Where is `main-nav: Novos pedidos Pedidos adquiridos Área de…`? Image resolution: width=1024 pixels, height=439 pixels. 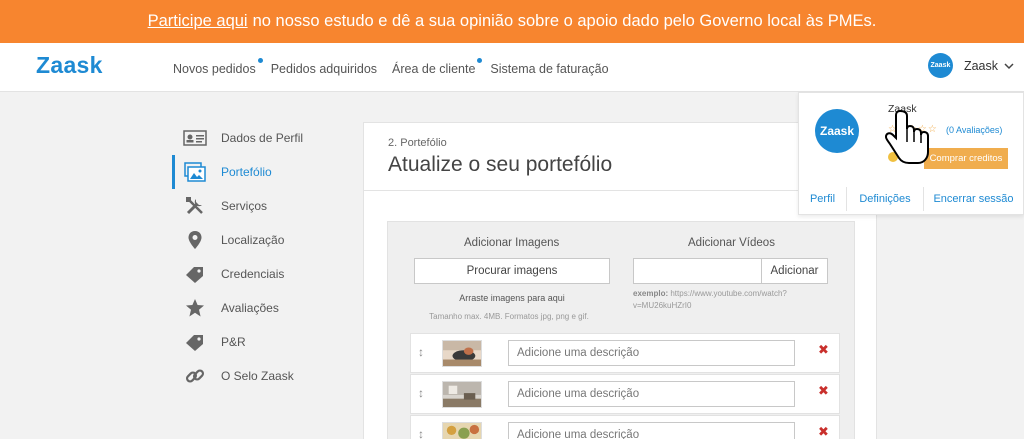 main-nav: Novos pedidos Pedidos adquiridos Área de… is located at coordinates (398, 67).